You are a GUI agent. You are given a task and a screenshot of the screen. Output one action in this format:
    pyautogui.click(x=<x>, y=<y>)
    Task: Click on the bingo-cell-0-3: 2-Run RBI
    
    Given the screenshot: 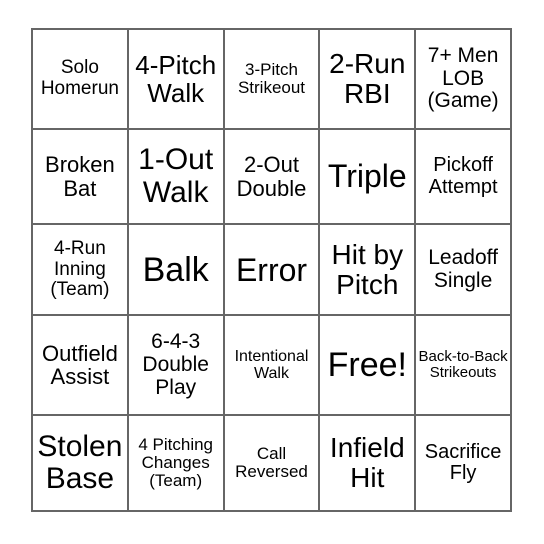 What is the action you would take?
    pyautogui.click(x=367, y=79)
    